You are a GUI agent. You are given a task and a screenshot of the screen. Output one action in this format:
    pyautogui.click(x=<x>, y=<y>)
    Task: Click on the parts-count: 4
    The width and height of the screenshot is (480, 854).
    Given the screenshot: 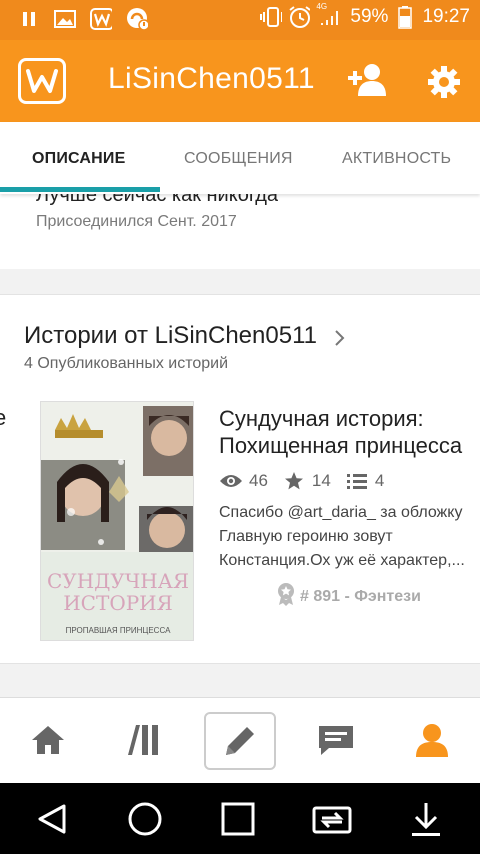 What is the action you would take?
    pyautogui.click(x=379, y=480)
    